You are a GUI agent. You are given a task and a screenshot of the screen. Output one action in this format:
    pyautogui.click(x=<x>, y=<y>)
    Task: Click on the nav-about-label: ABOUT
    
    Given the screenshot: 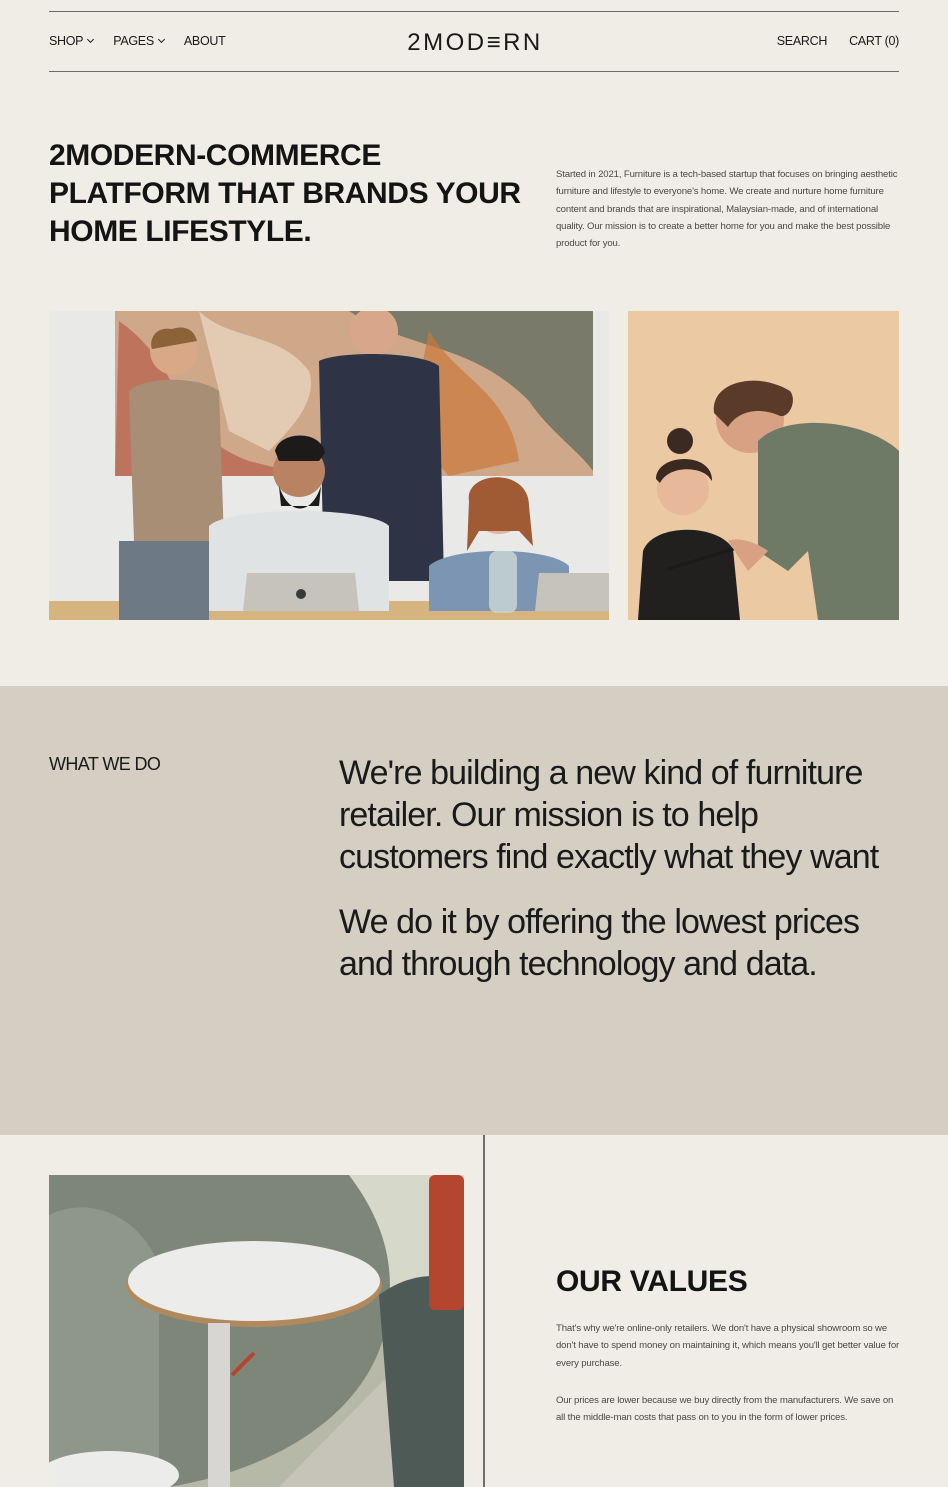 What is the action you would take?
    pyautogui.click(x=204, y=41)
    